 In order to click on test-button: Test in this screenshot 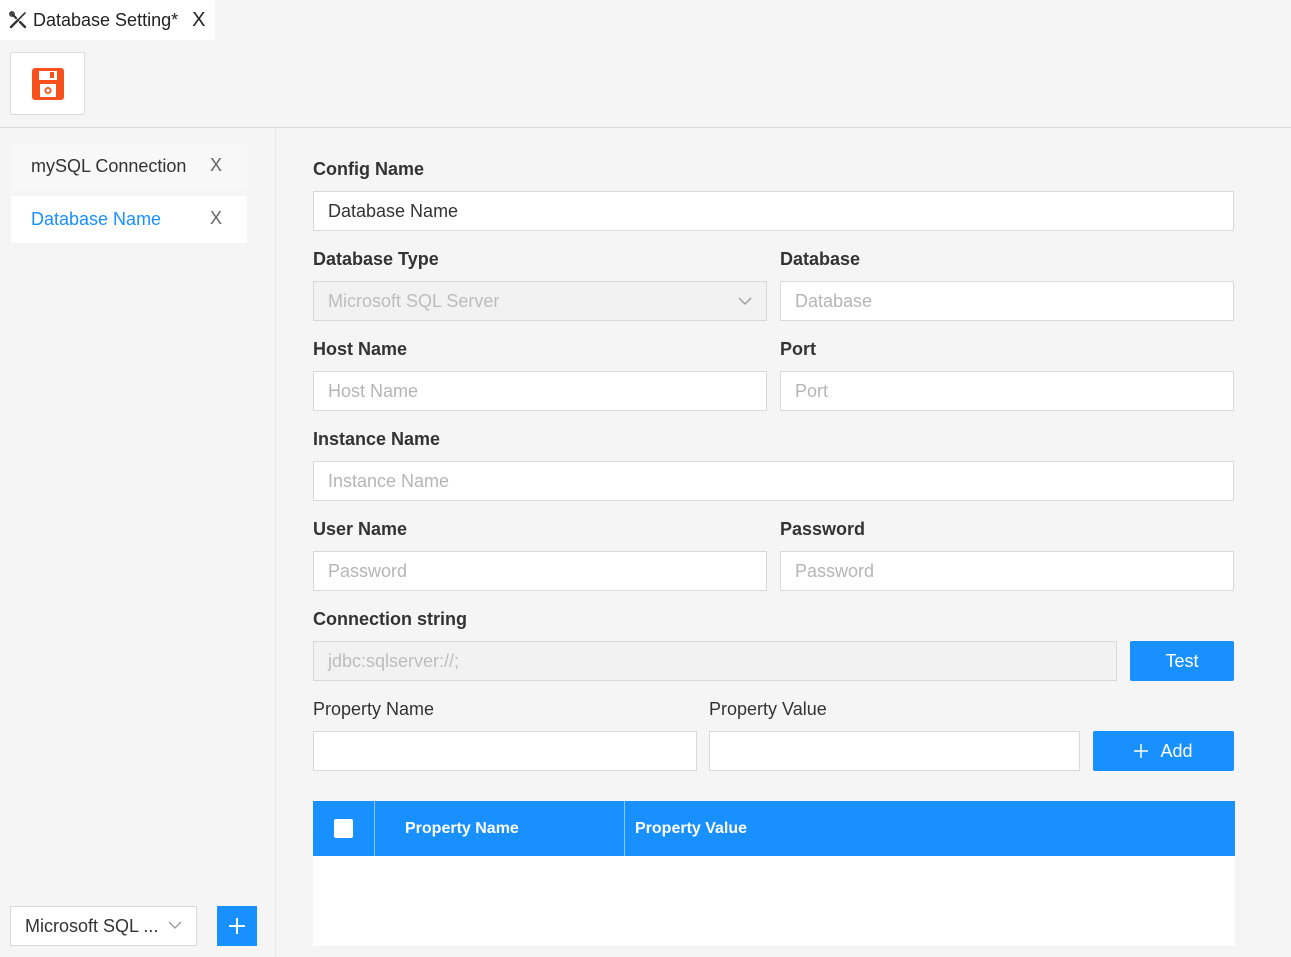, I will do `click(1182, 661)`.